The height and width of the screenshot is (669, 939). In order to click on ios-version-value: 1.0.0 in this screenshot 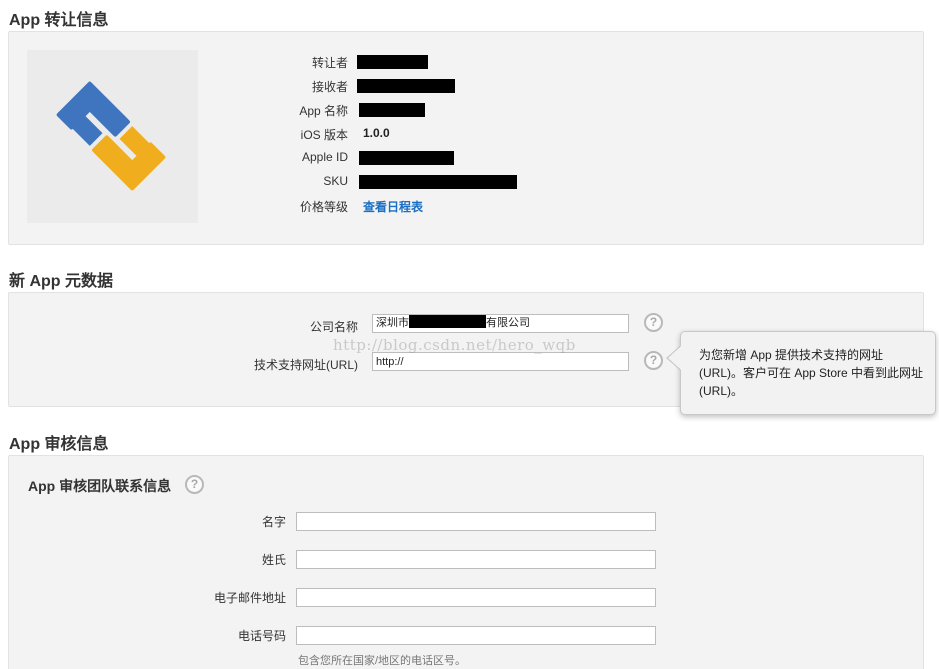, I will do `click(376, 133)`.